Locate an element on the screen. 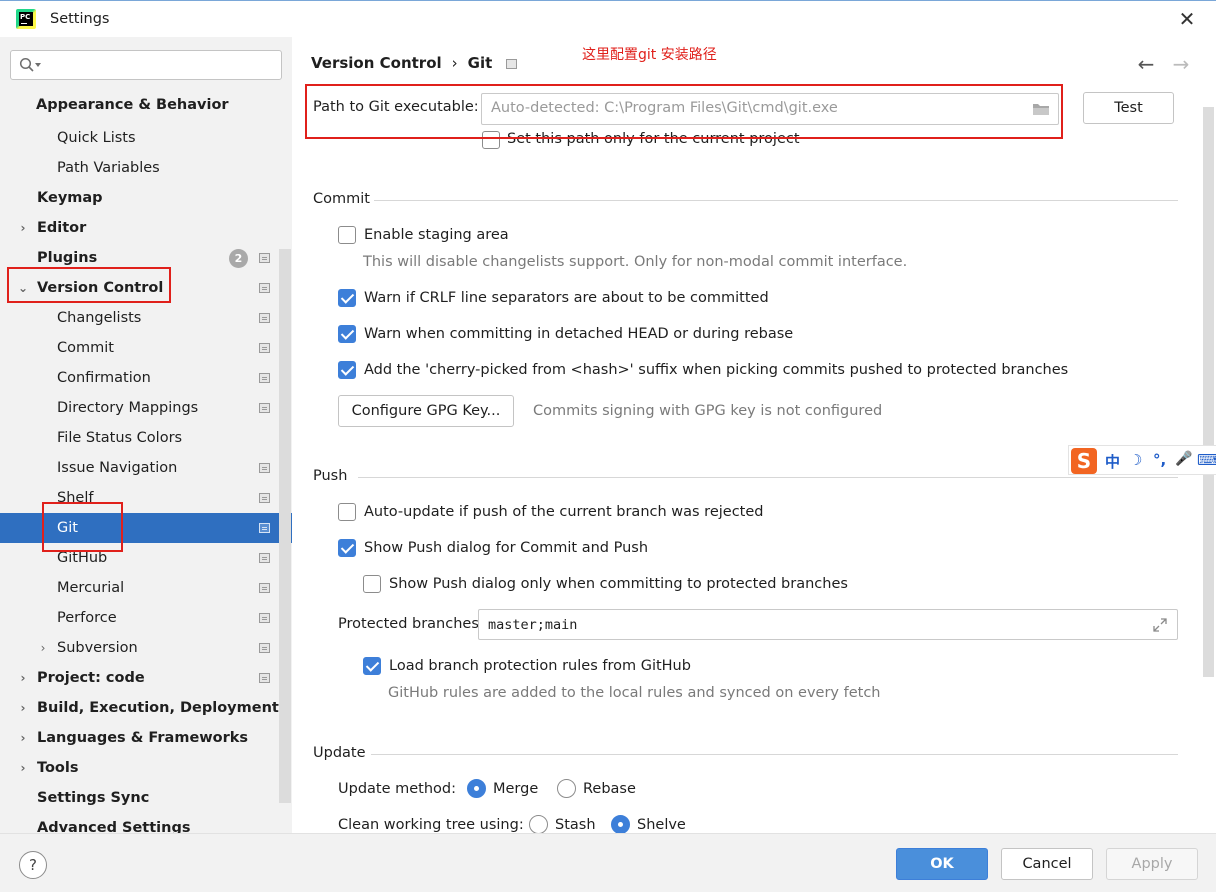 The width and height of the screenshot is (1216, 892). microphone-icon: 🎤 is located at coordinates (1183, 459).